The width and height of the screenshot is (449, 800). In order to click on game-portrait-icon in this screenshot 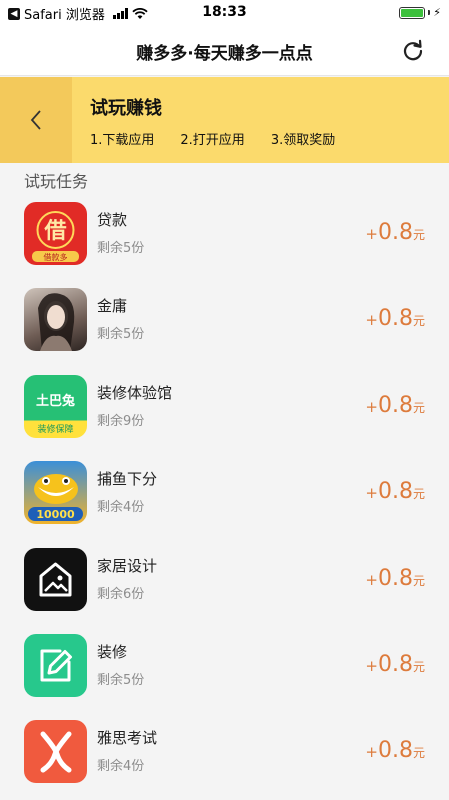, I will do `click(55, 320)`.